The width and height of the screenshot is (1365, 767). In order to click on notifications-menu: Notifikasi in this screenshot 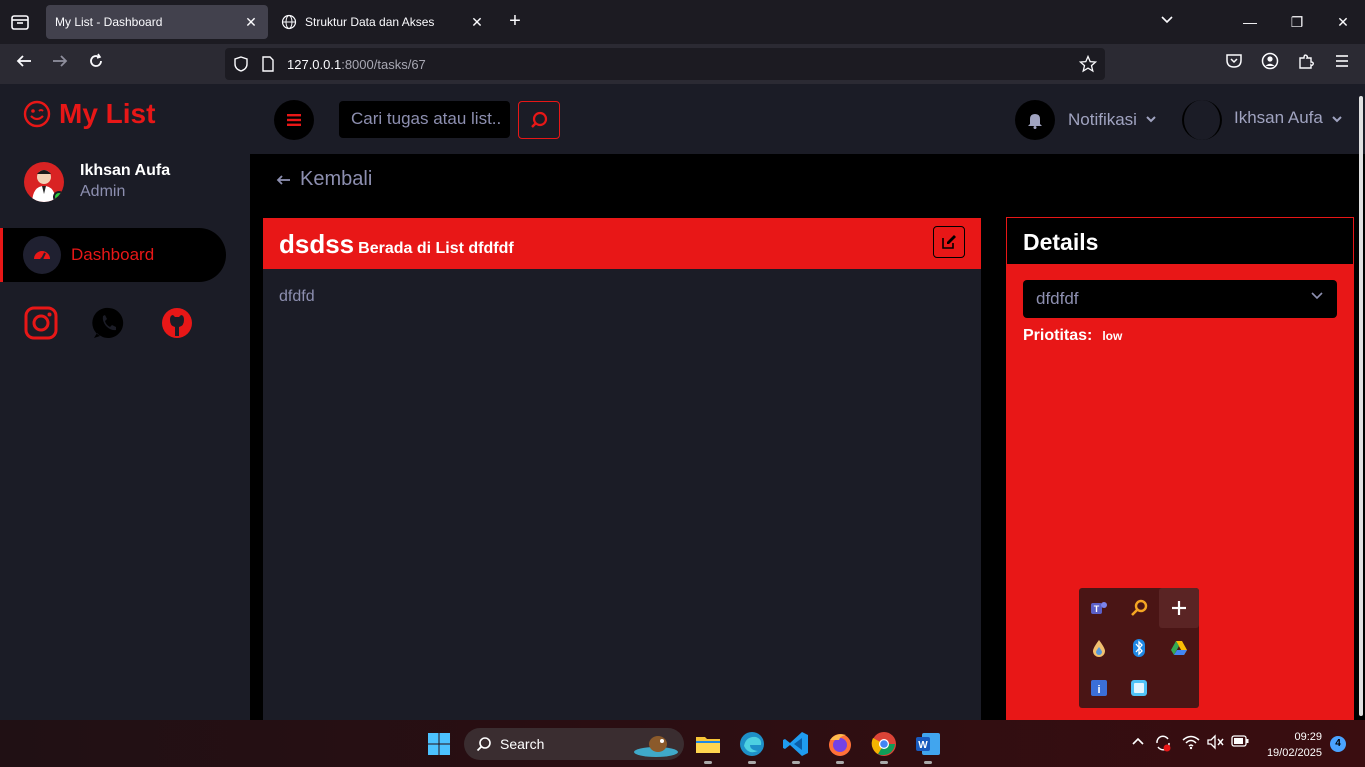, I will do `click(1086, 120)`.